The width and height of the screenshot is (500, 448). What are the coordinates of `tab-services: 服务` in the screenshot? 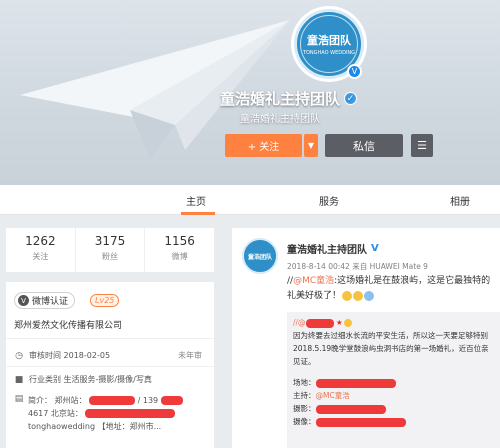 It's located at (329, 200).